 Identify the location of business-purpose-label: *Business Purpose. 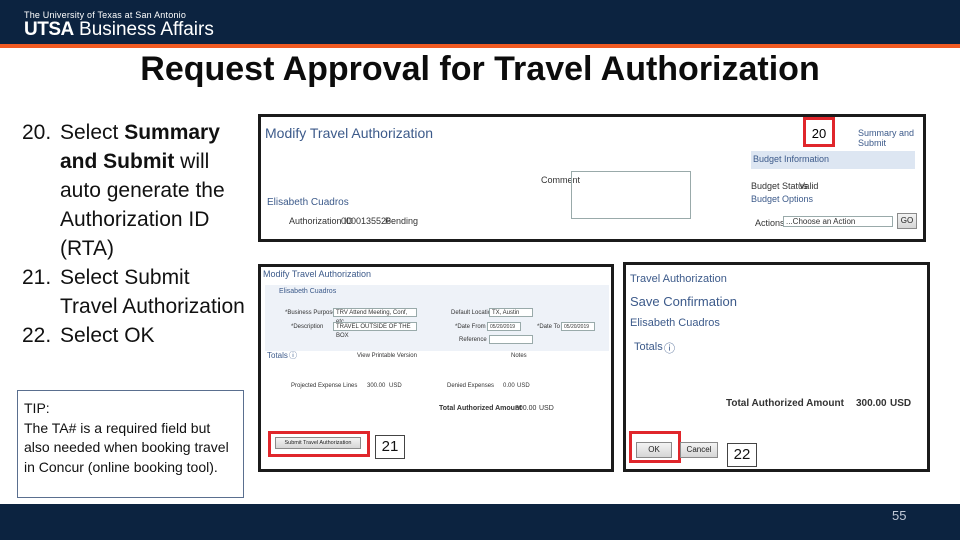
(310, 313).